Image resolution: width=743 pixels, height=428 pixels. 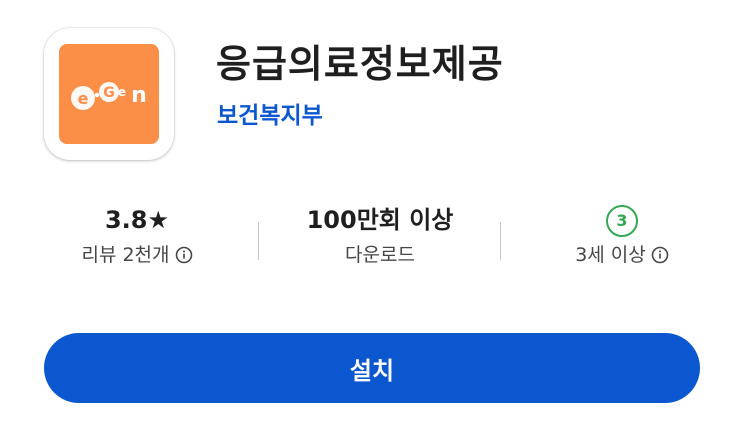 I want to click on egen-logo-icon: e G e n, so click(x=109, y=96).